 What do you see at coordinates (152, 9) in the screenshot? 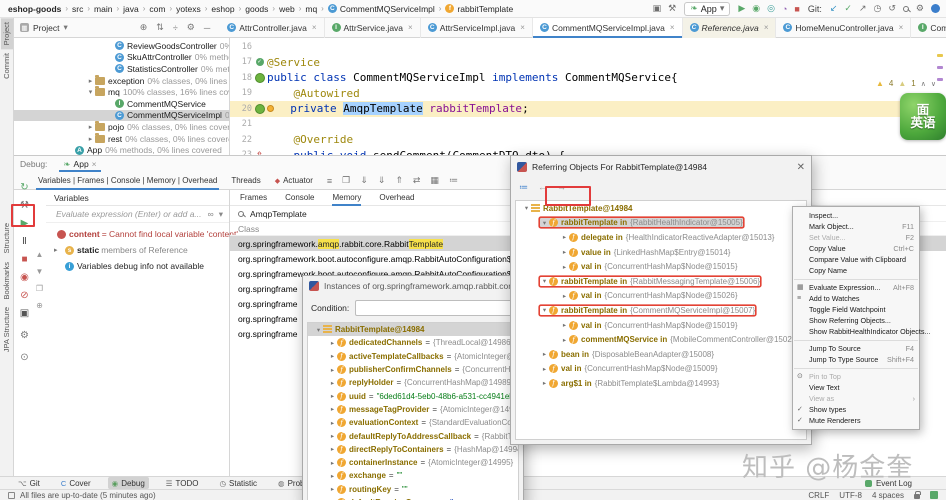
I see `breadcrumb-item: › com` at bounding box center [152, 9].